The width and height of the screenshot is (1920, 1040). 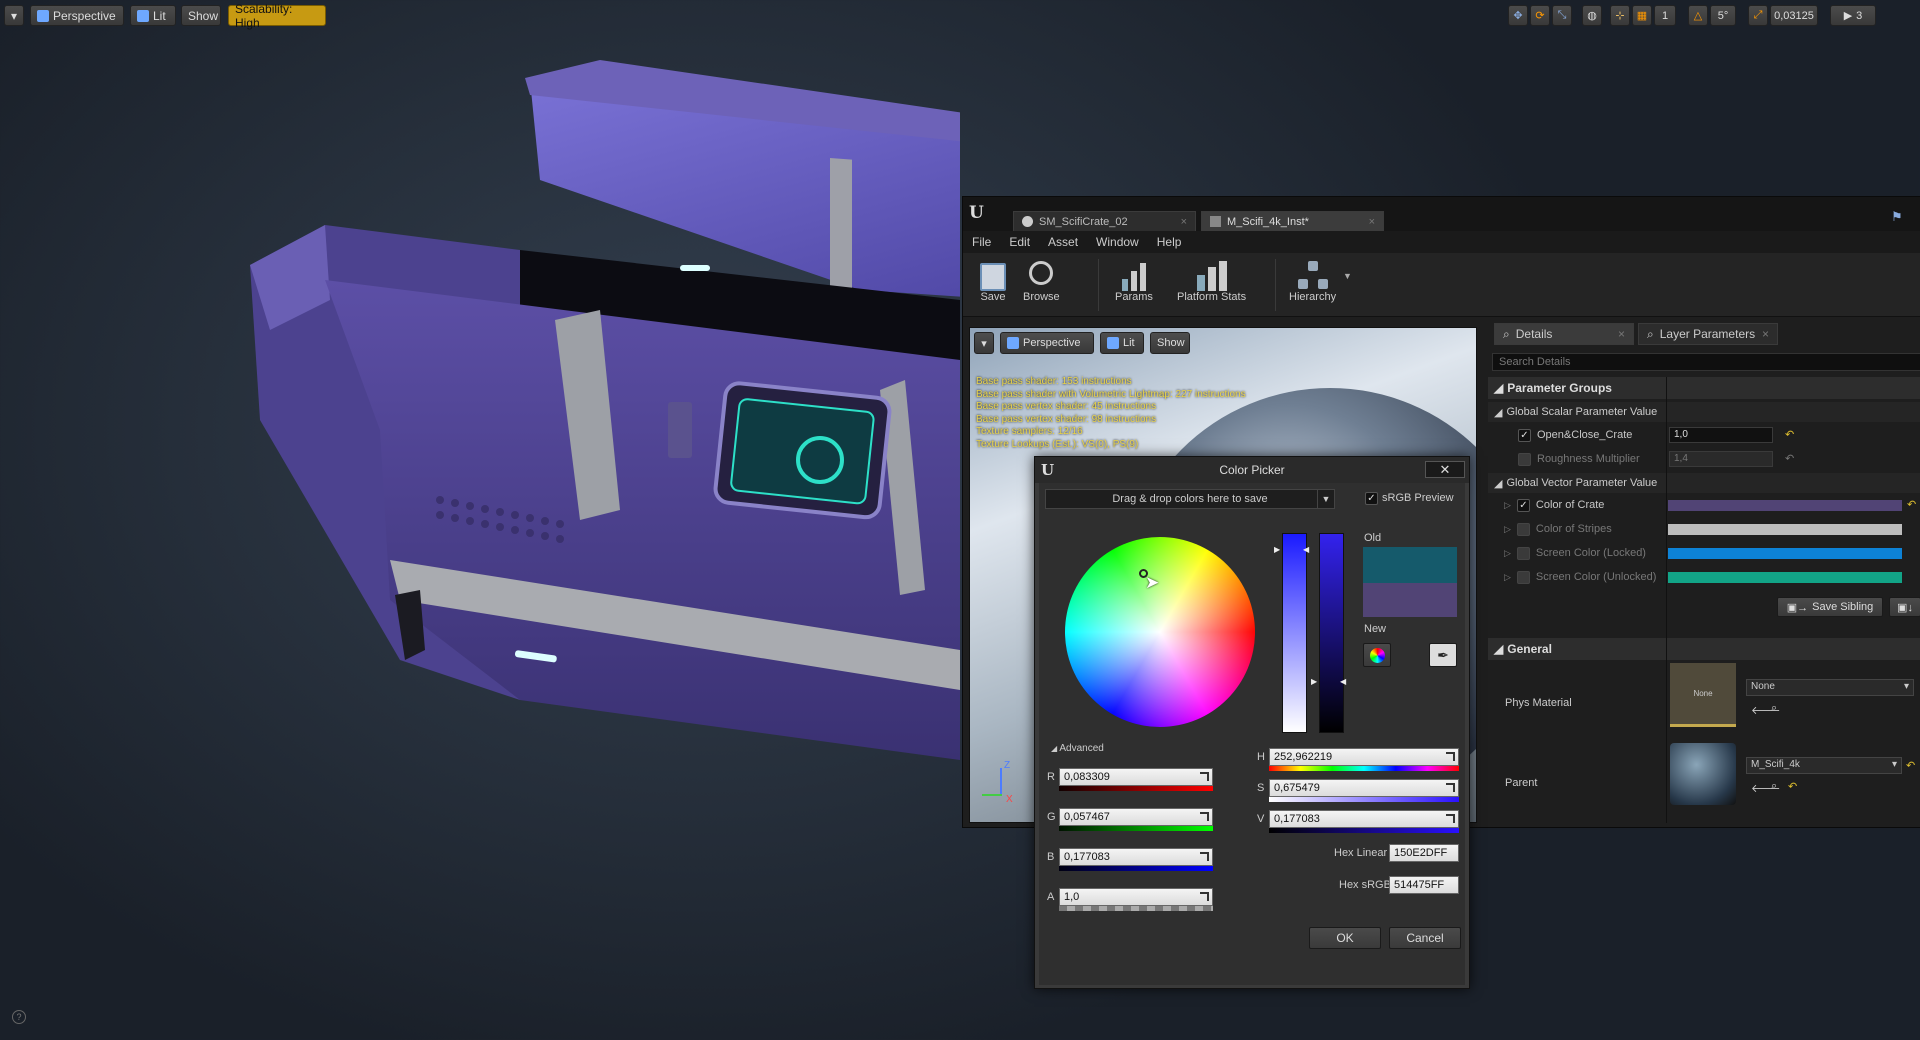 What do you see at coordinates (1445, 469) in the screenshot?
I see `close-icon: ✕` at bounding box center [1445, 469].